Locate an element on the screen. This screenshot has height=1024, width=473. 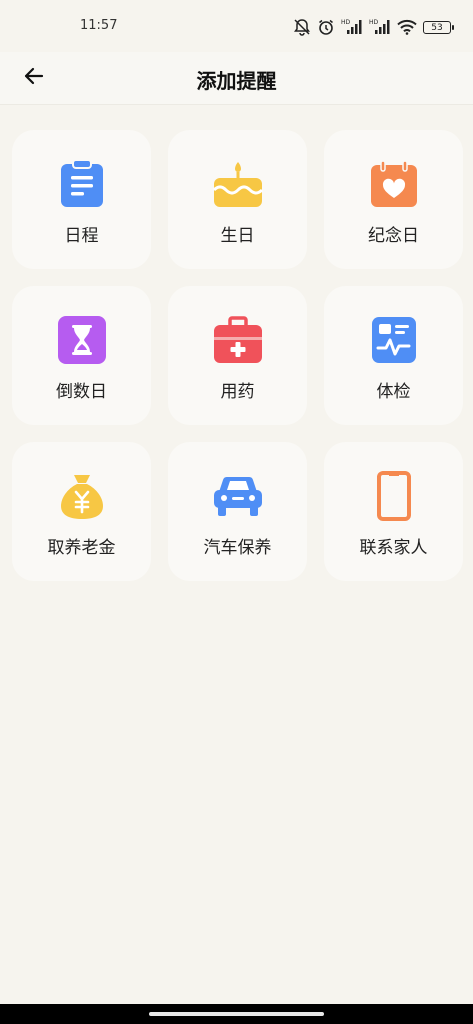
hourglass-icon is located at coordinates (82, 340).